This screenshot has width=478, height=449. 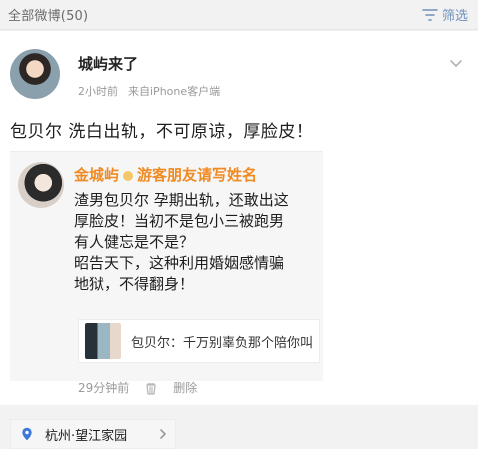 What do you see at coordinates (430, 15) in the screenshot?
I see `filter-icon` at bounding box center [430, 15].